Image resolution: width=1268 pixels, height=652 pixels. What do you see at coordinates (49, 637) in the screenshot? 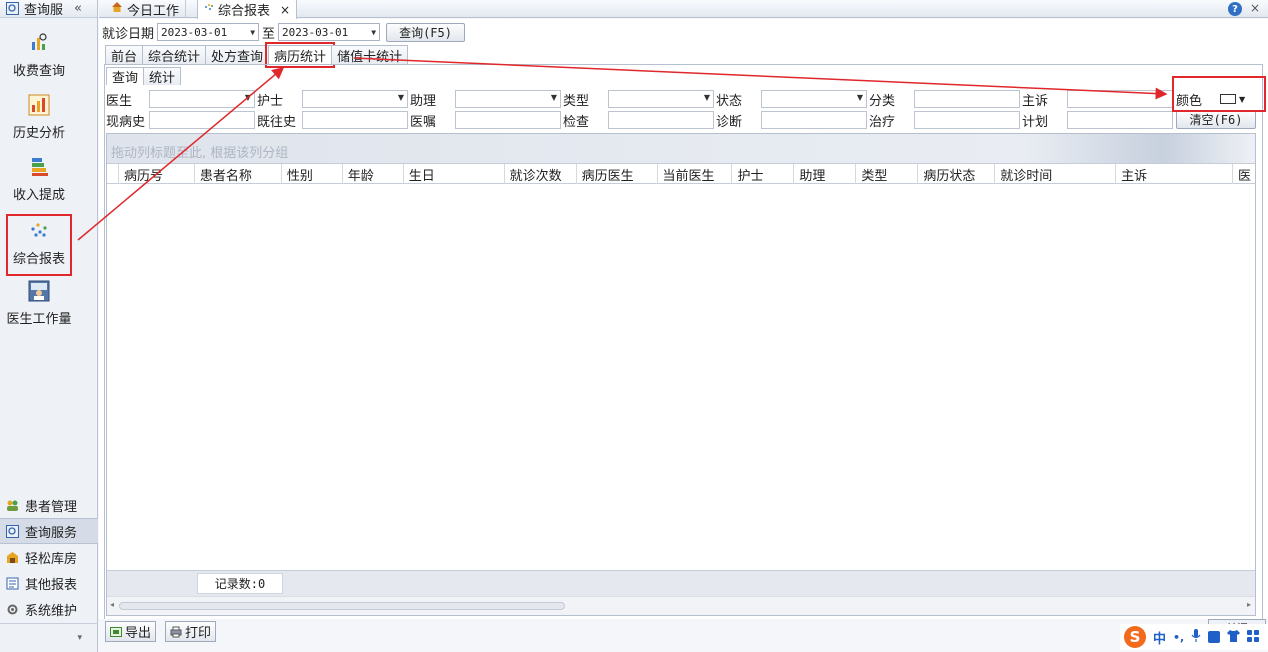
I see `sidebar-footer: ▾` at bounding box center [49, 637].